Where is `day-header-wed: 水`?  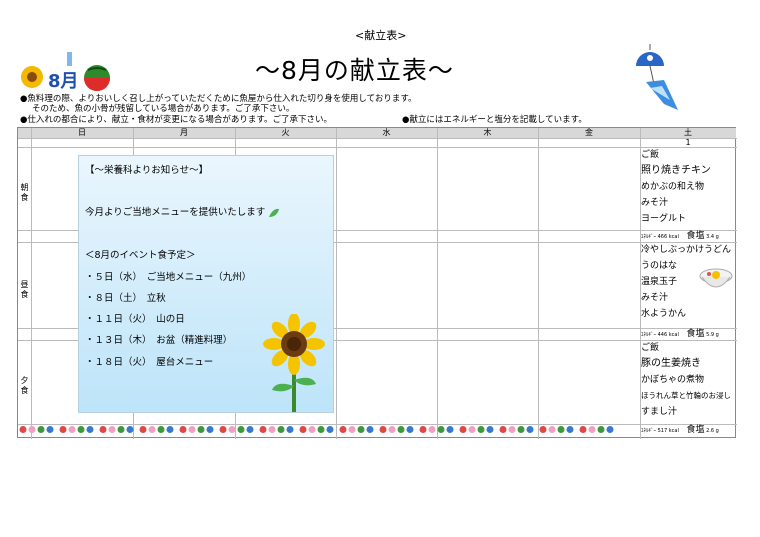 day-header-wed: 水 is located at coordinates (386, 133).